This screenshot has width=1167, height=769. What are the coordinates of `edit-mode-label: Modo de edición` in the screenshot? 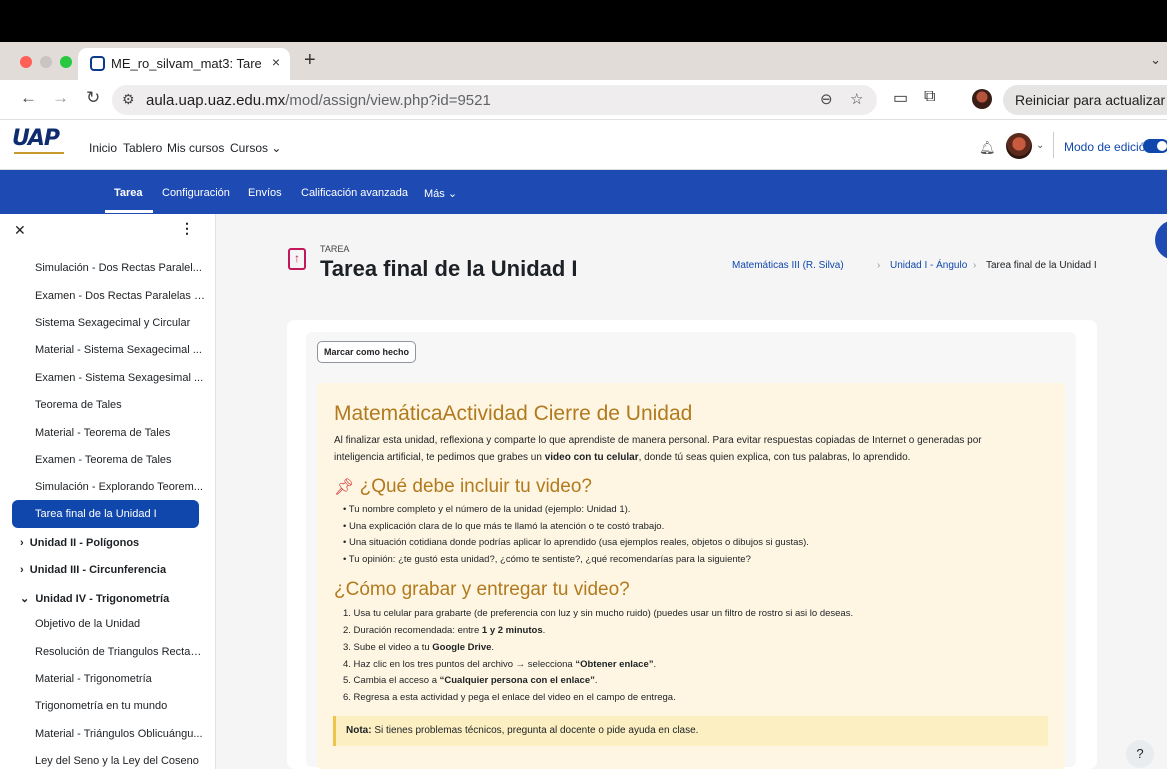 It's located at (1108, 147).